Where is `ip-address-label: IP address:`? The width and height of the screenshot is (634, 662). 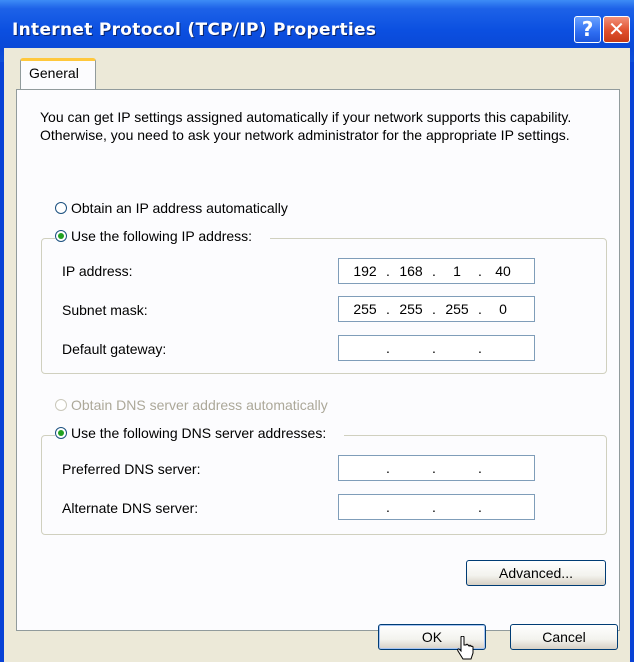
ip-address-label: IP address: is located at coordinates (97, 271).